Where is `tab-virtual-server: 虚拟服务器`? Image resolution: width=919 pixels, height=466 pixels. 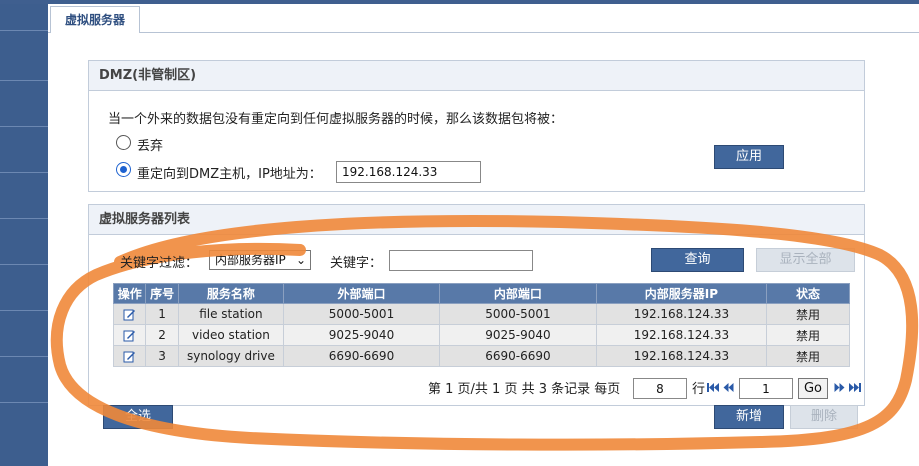
tab-virtual-server: 虚拟服务器 is located at coordinates (95, 19).